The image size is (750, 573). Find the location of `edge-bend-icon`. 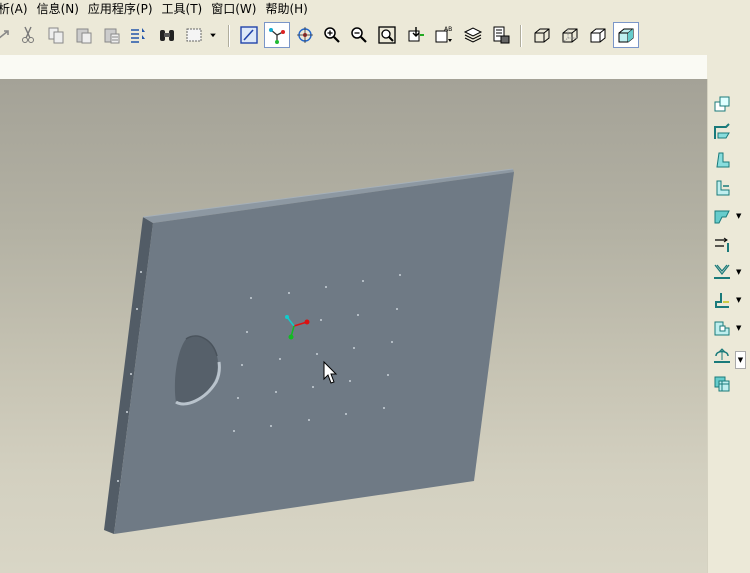

edge-bend-icon is located at coordinates (722, 300).